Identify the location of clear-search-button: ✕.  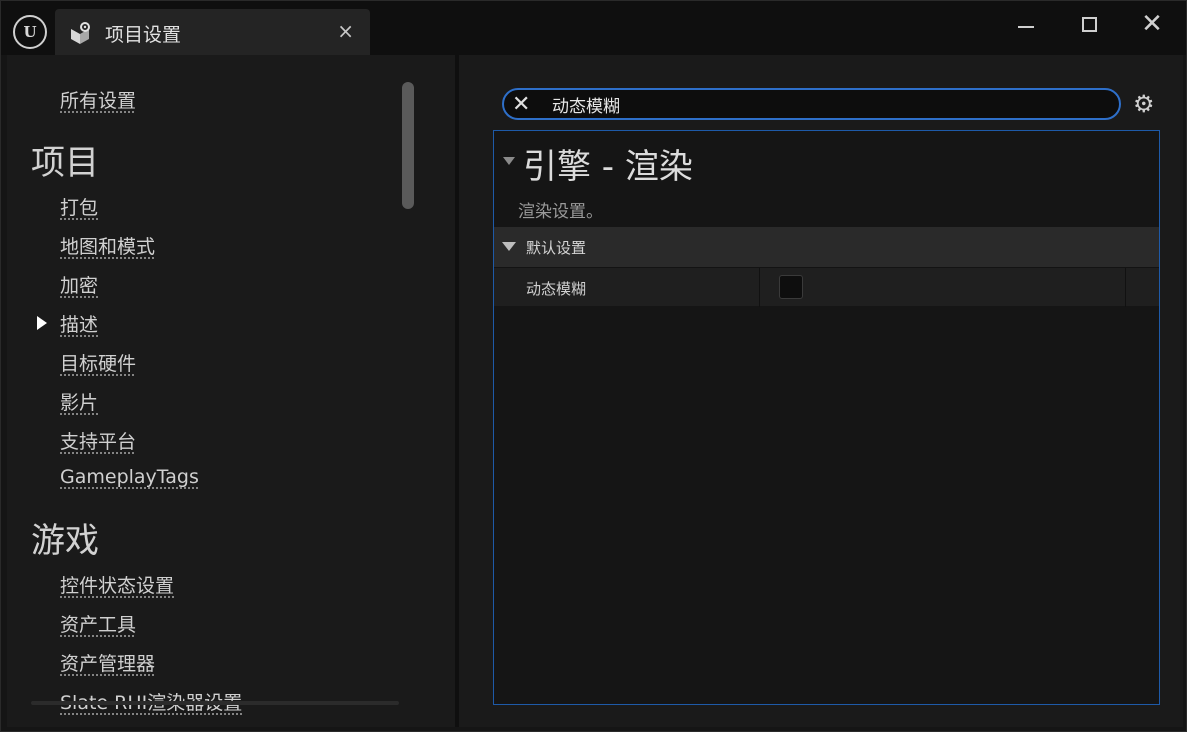
(521, 105).